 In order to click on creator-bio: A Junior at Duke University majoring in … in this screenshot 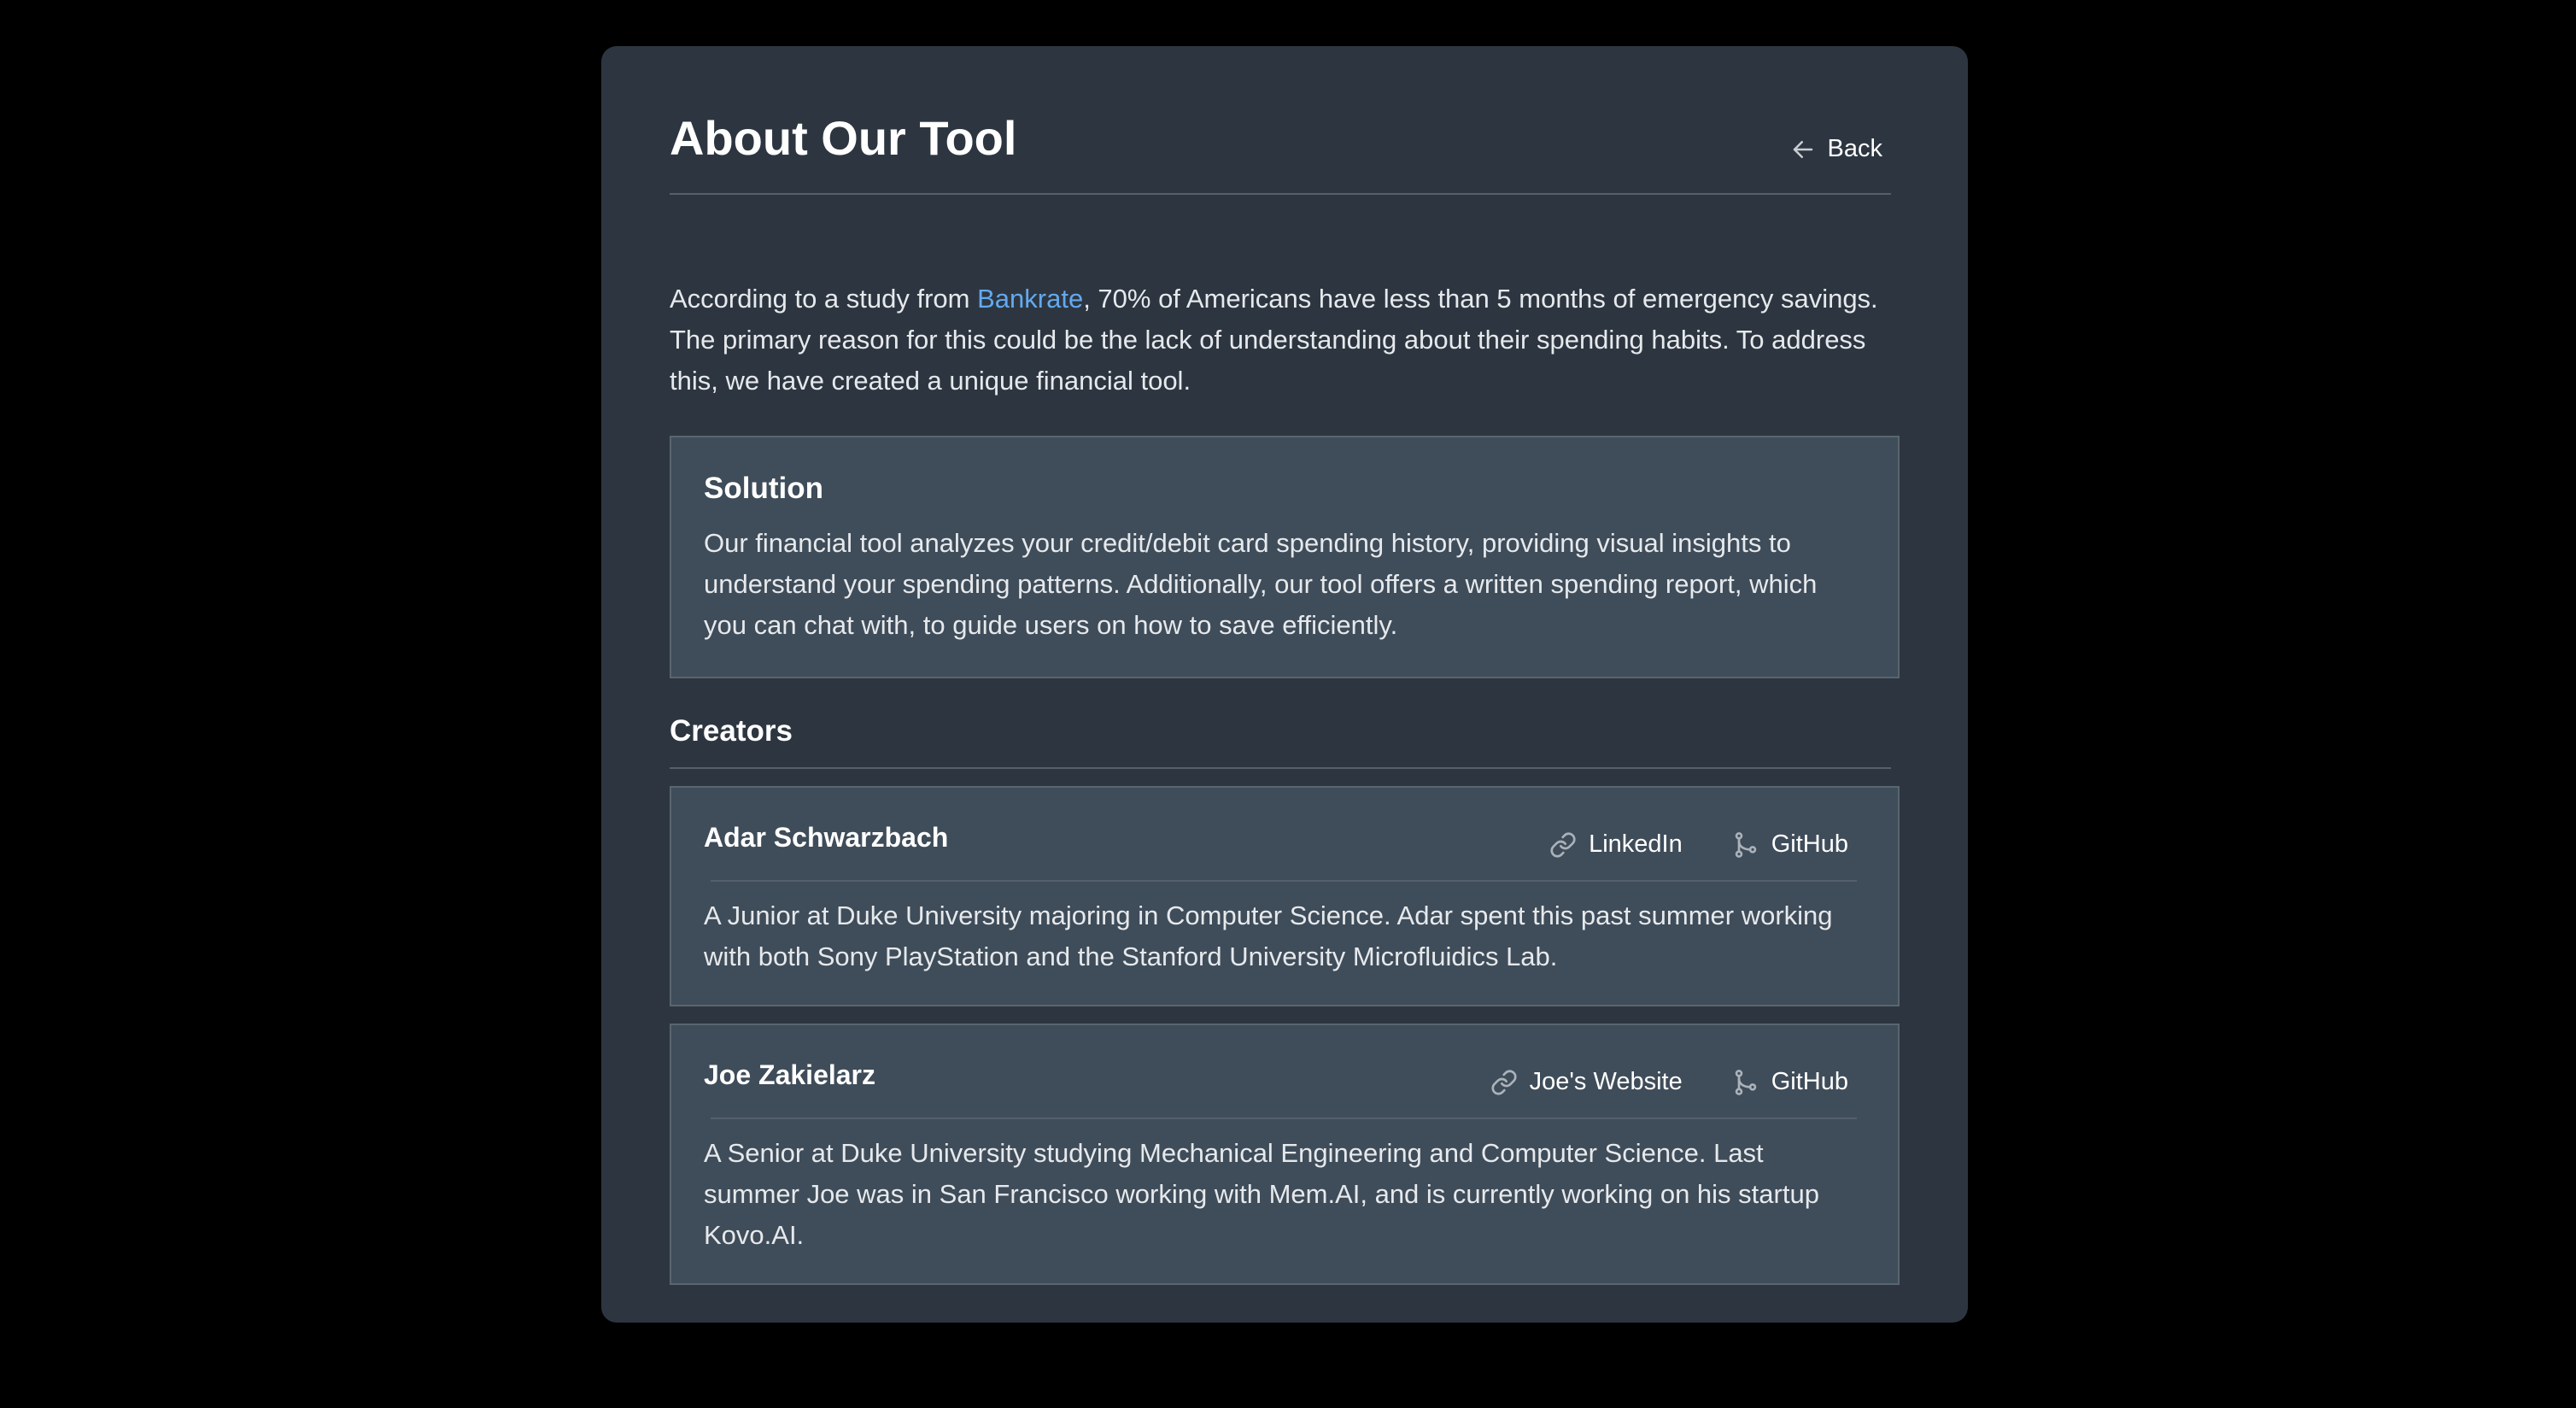, I will do `click(1268, 936)`.